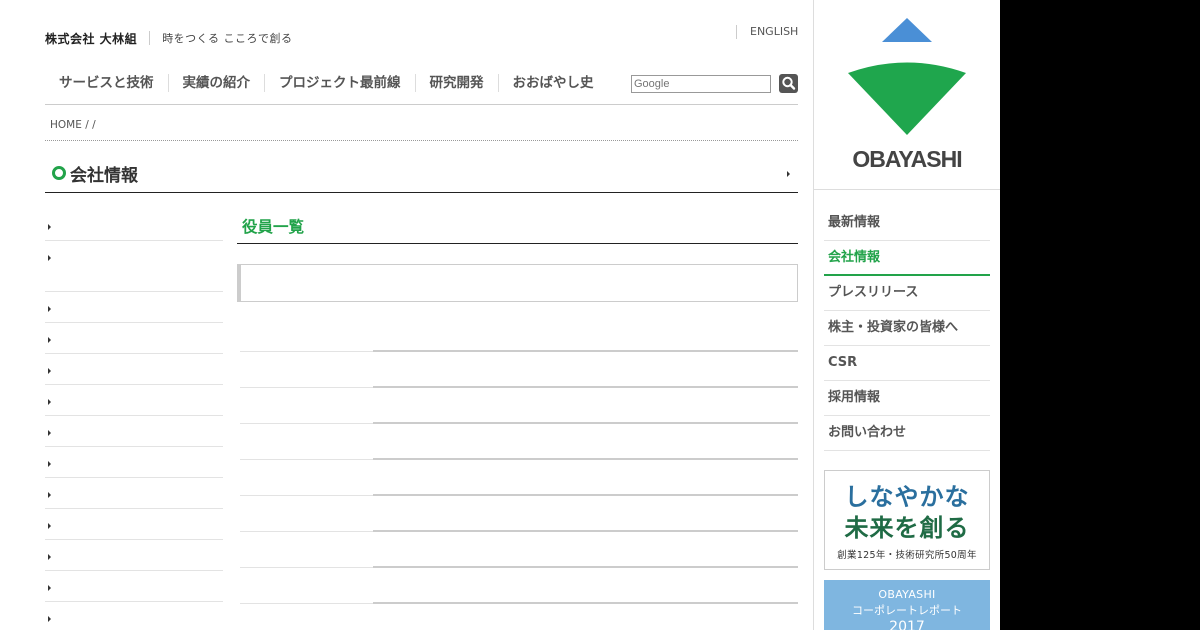  Describe the element at coordinates (907, 497) in the screenshot. I see `banner-headline-1: しなやかな` at that location.